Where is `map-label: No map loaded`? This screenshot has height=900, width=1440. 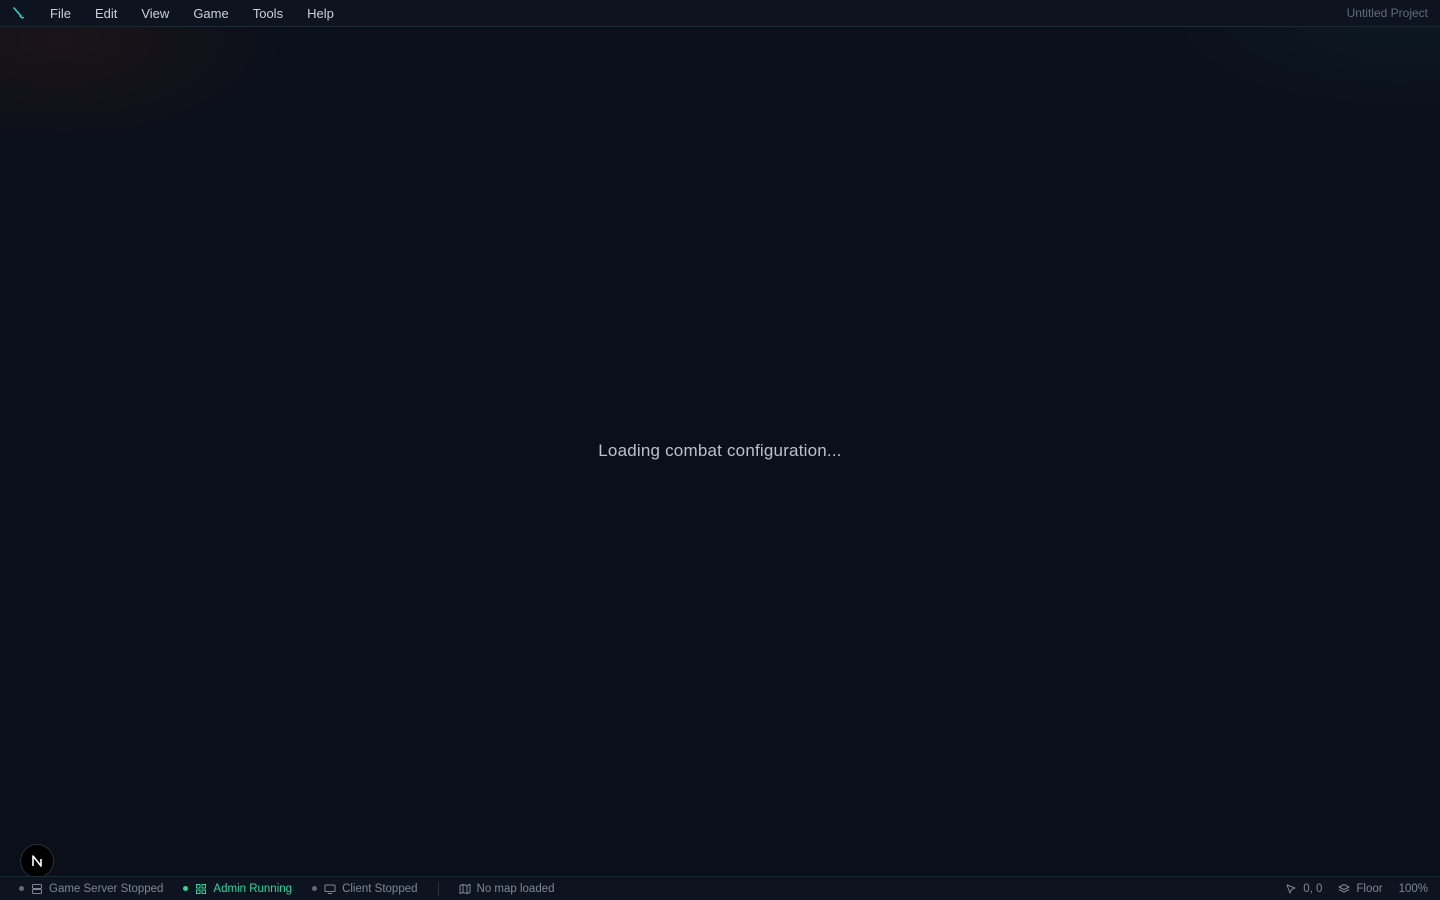
map-label: No map loaded is located at coordinates (515, 888).